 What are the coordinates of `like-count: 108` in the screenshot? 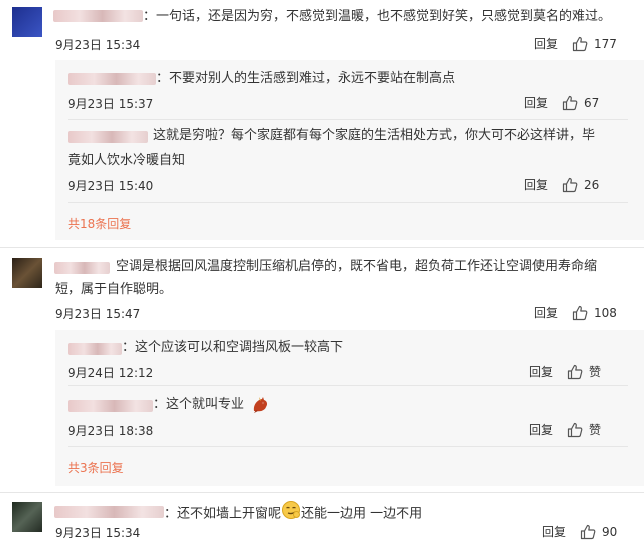 It's located at (605, 312).